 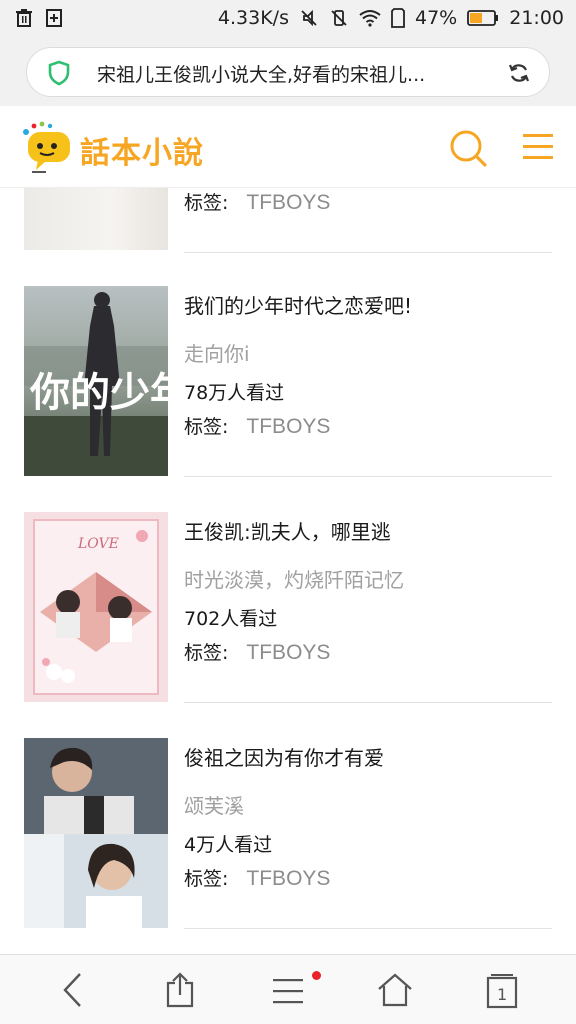 What do you see at coordinates (536, 18) in the screenshot?
I see `clock: 21:00` at bounding box center [536, 18].